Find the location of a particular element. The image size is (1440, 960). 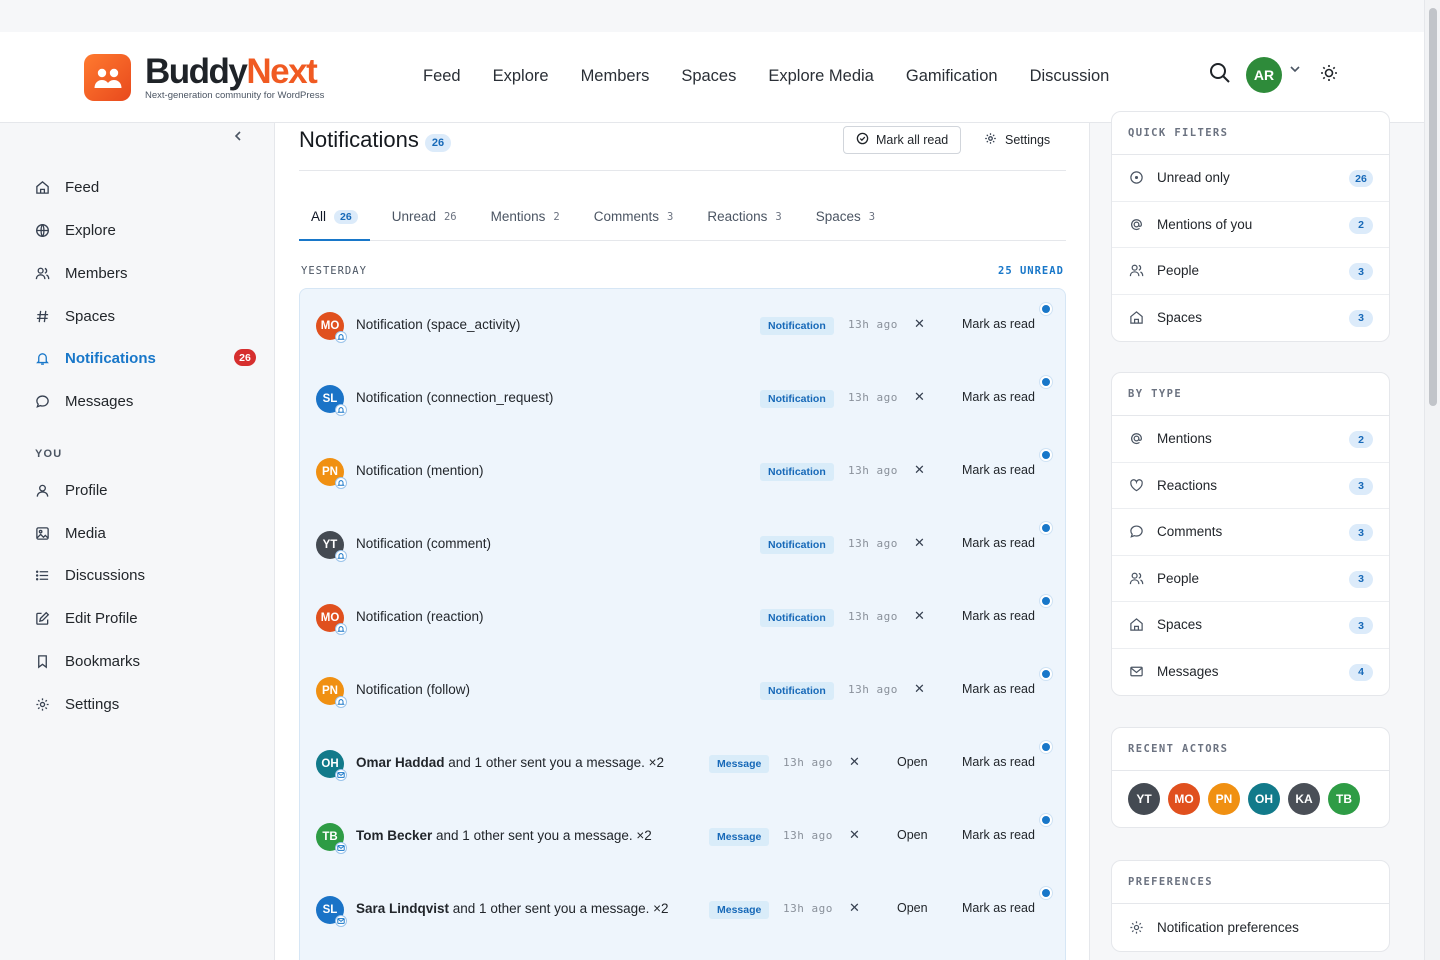

tab-reactions: Reactions 3 is located at coordinates (744, 225).